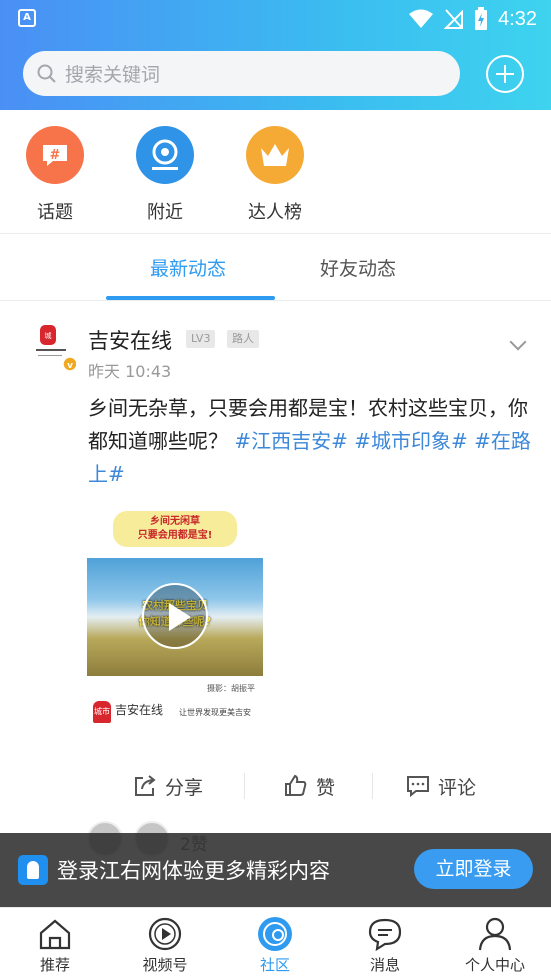 Image resolution: width=551 pixels, height=979 pixels. I want to click on login-banner-text: 登录江右网体验更多精彩内容, so click(193, 871).